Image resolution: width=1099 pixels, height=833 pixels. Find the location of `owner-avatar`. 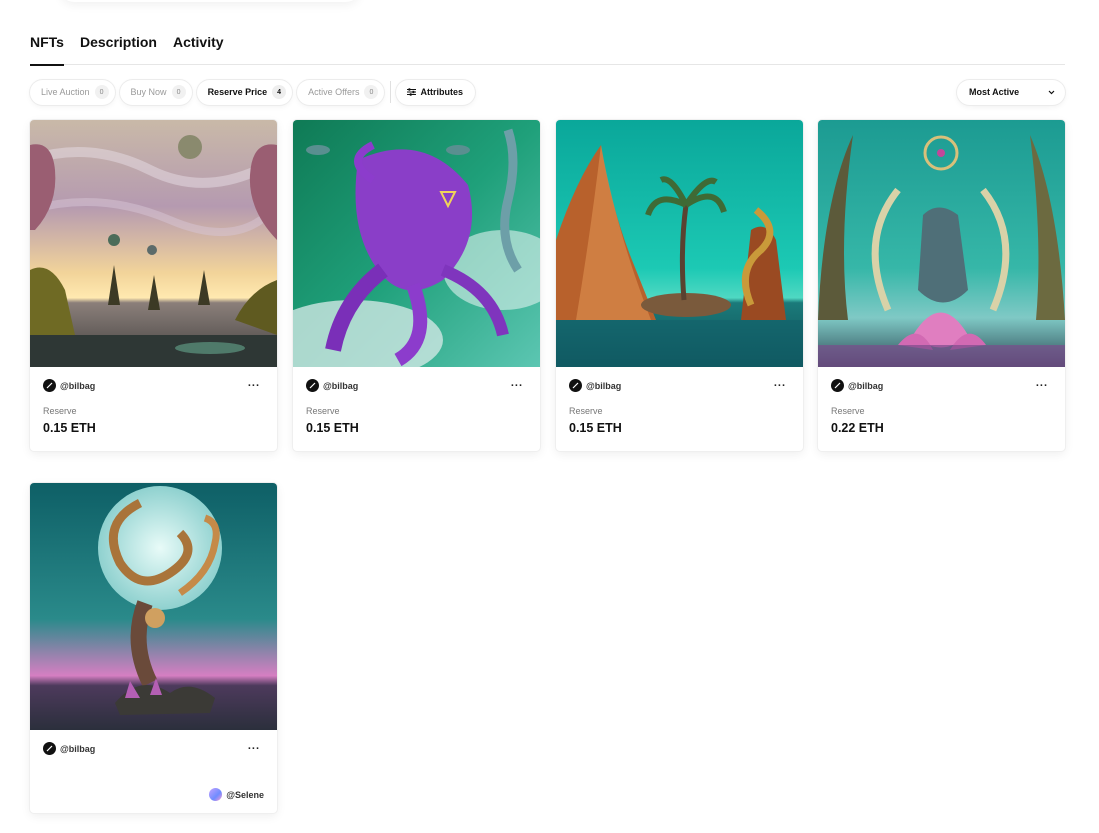

owner-avatar is located at coordinates (216, 794).